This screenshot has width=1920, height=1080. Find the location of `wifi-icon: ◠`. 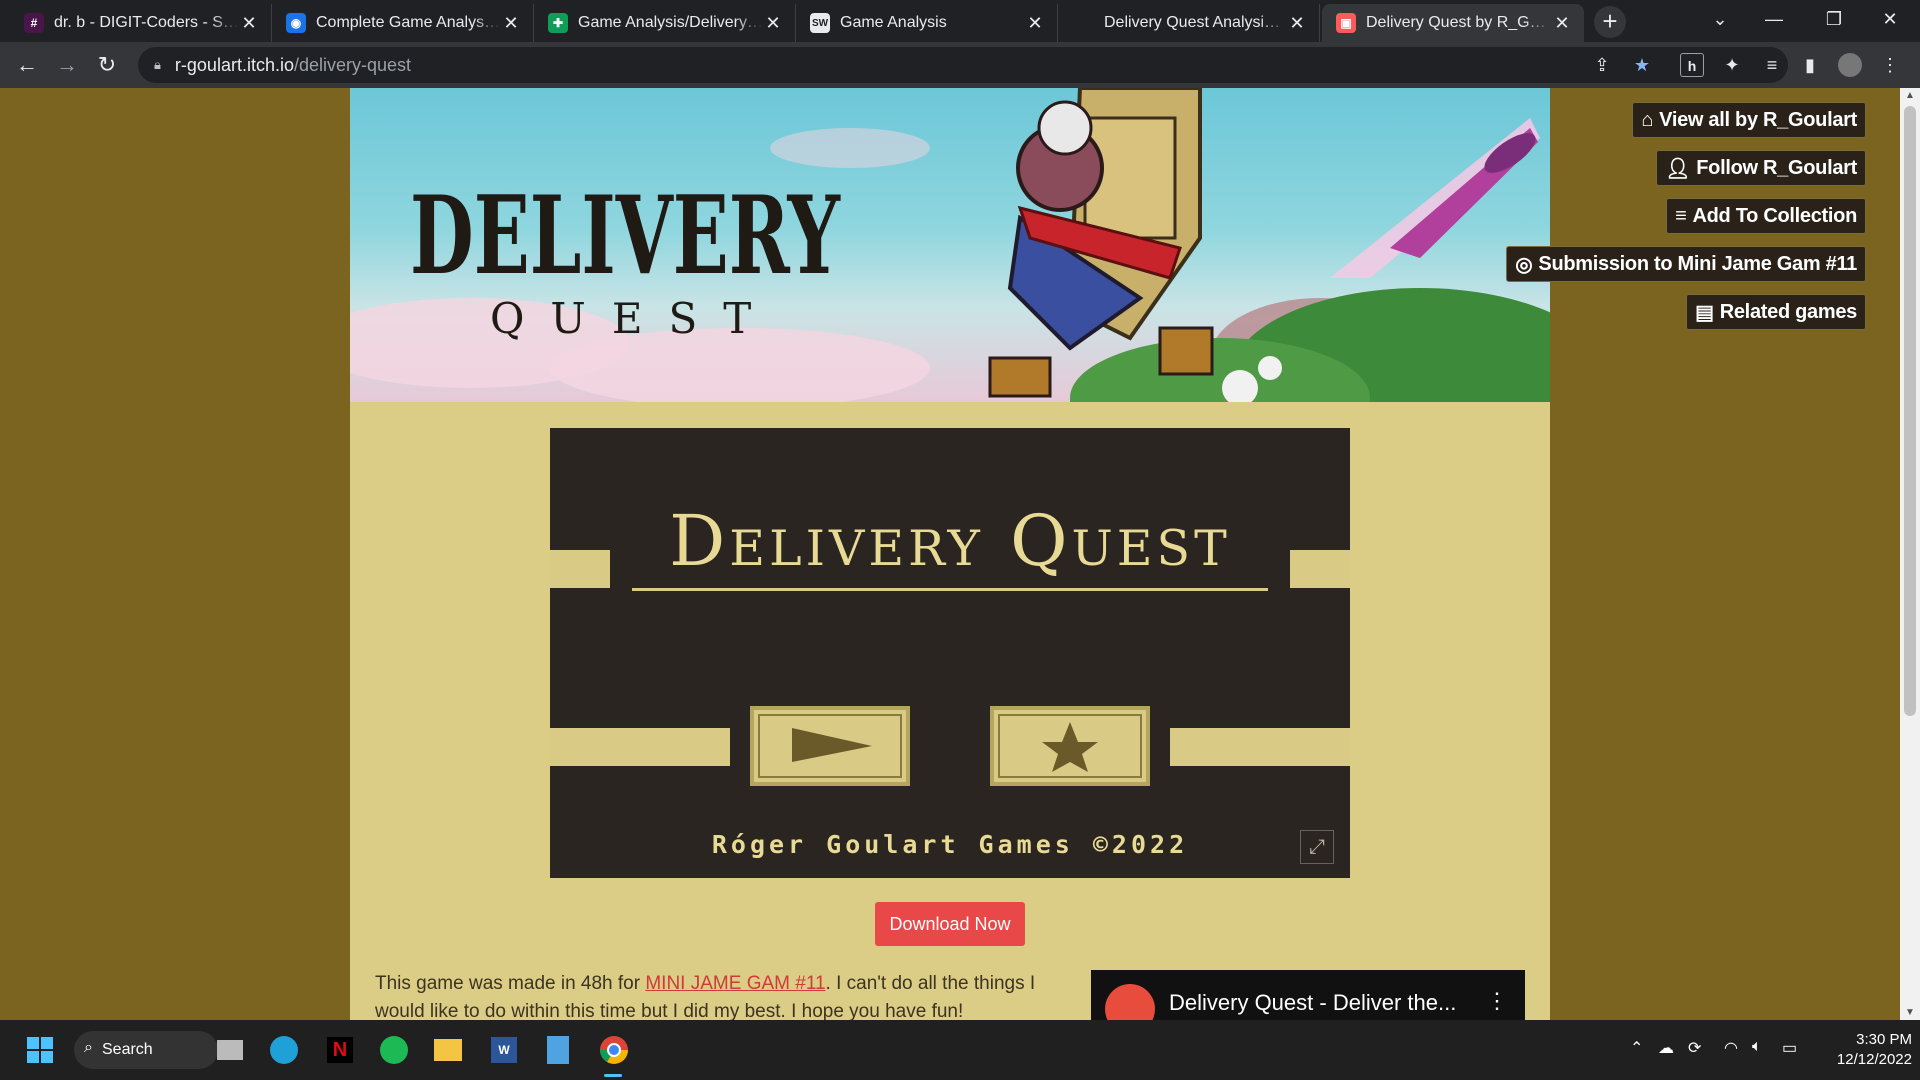

wifi-icon: ◠ is located at coordinates (1731, 1048).